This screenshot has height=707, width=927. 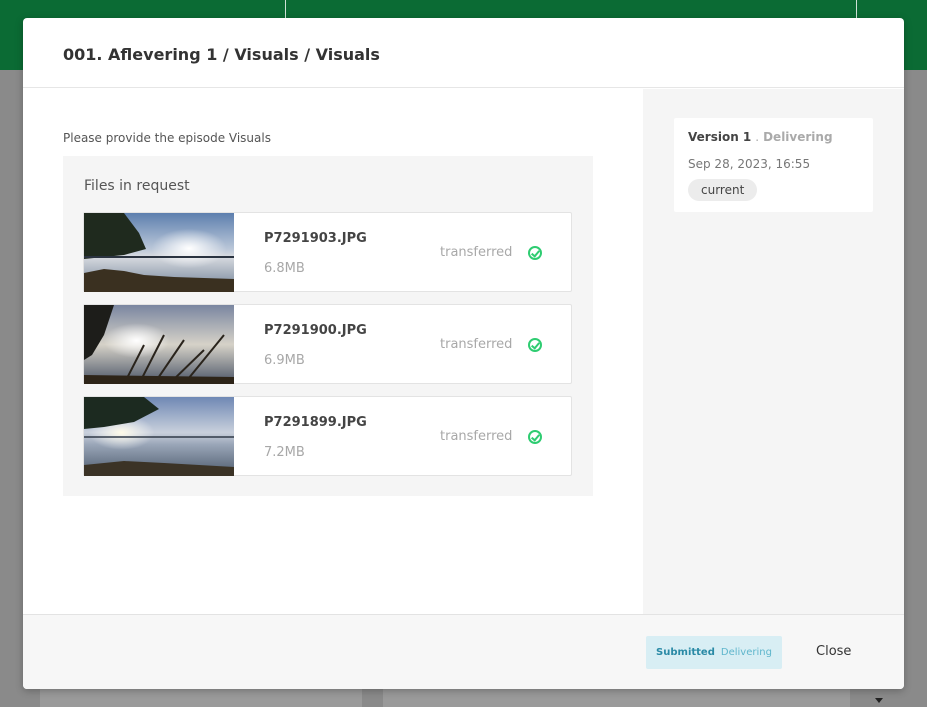 I want to click on modal-header: 001. Aflevering 1 / Visuals / Visuals, so click(x=463, y=53).